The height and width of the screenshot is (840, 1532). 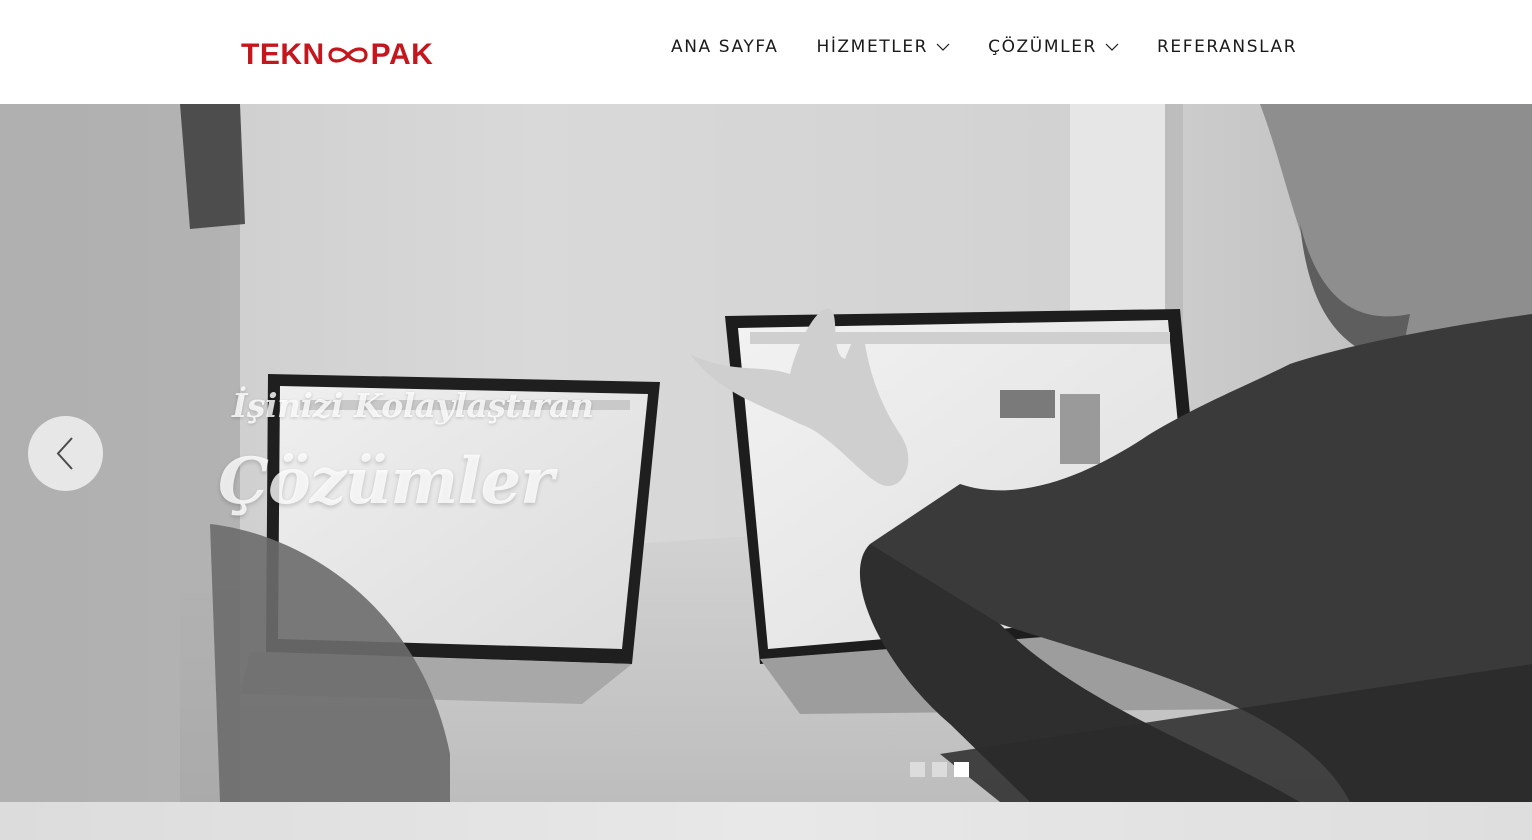 I want to click on slider-prev-button, so click(x=65, y=453).